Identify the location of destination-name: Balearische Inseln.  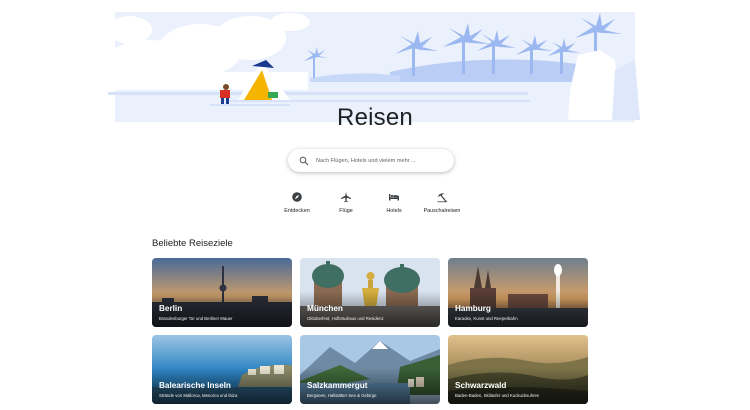
(195, 385).